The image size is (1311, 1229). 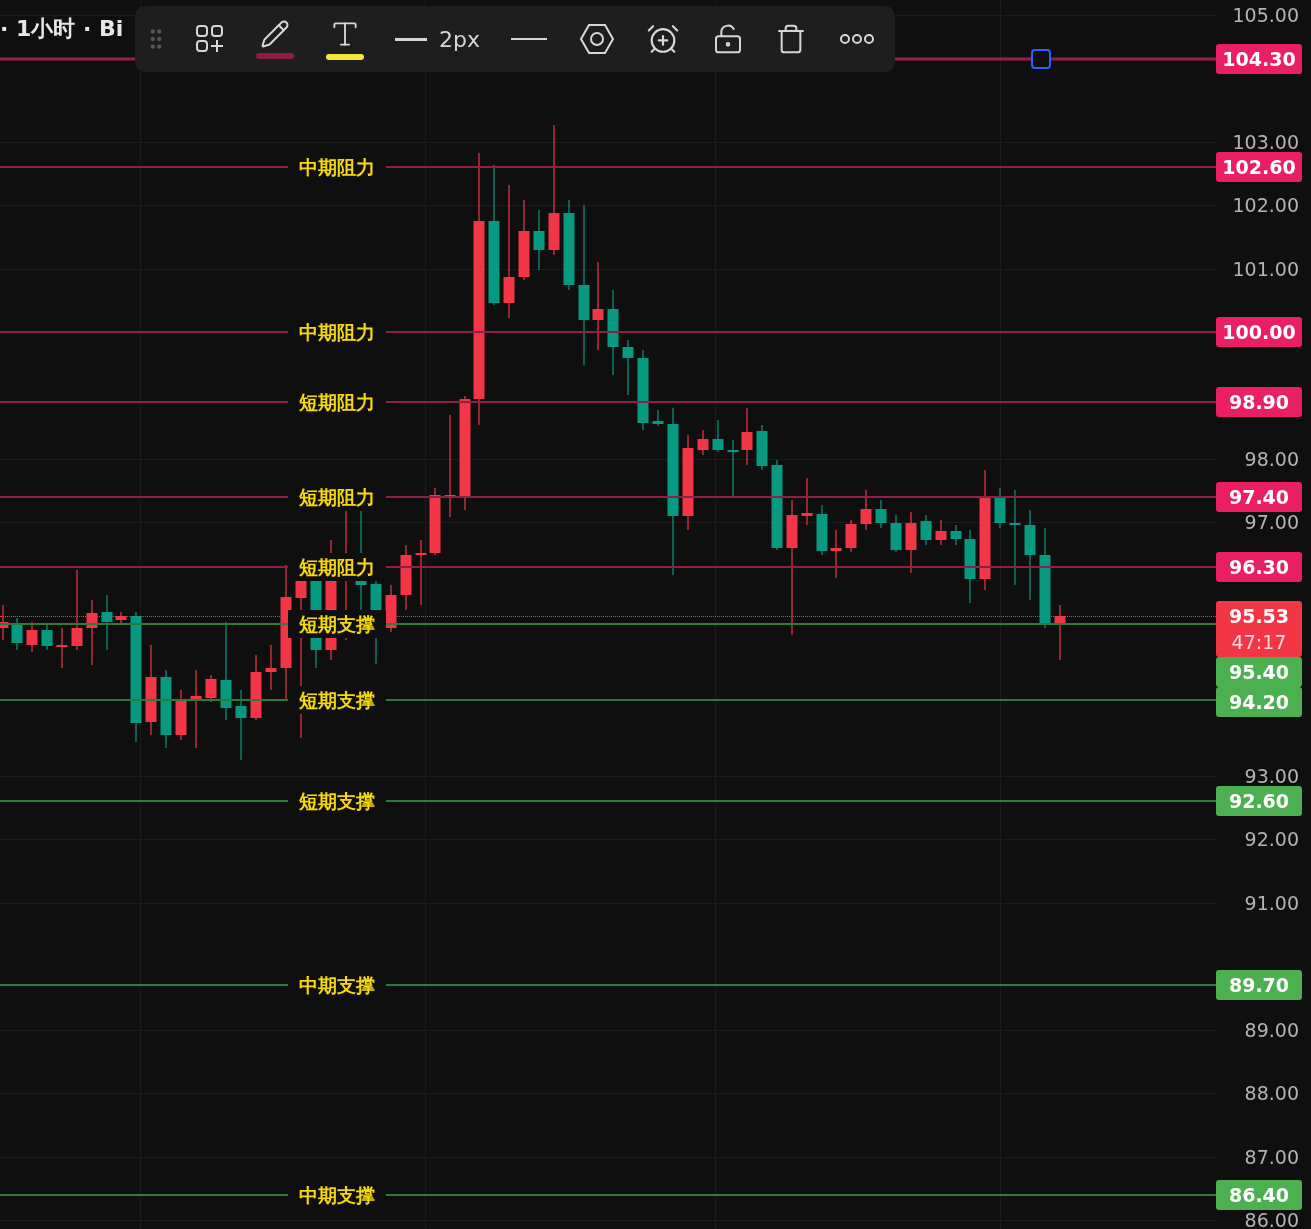 I want to click on price-tag: 102.60, so click(x=1259, y=167).